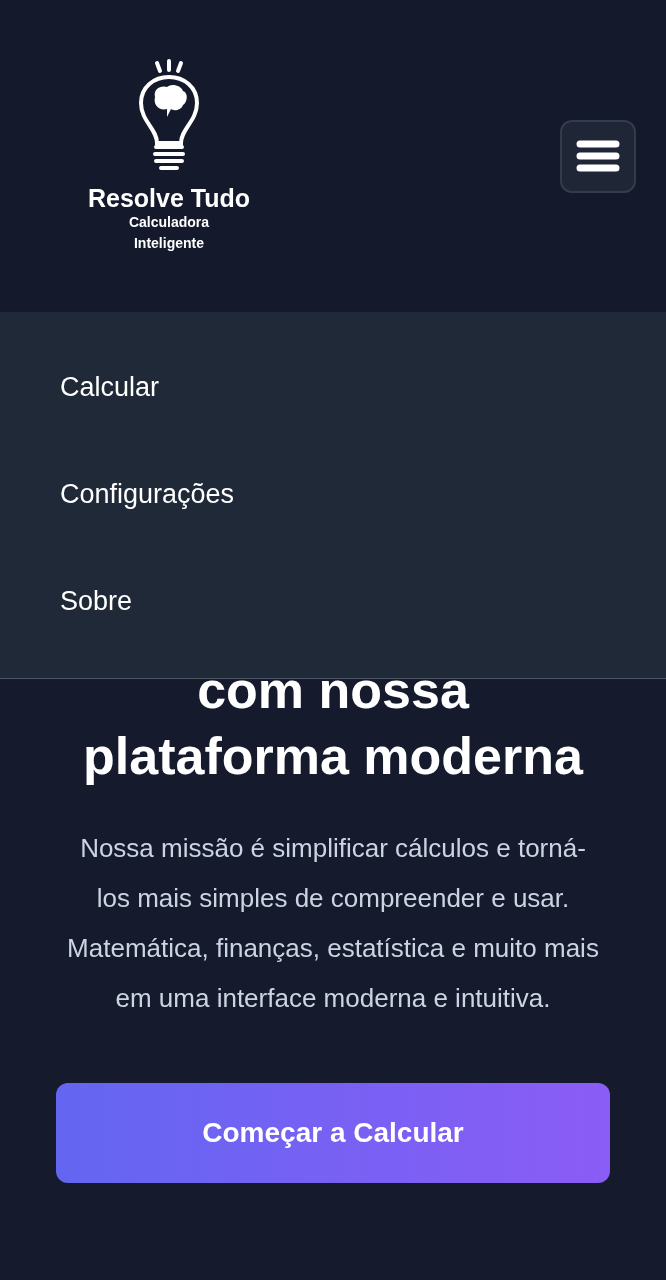 The width and height of the screenshot is (666, 1280). What do you see at coordinates (96, 601) in the screenshot?
I see `menu-link: Sobre` at bounding box center [96, 601].